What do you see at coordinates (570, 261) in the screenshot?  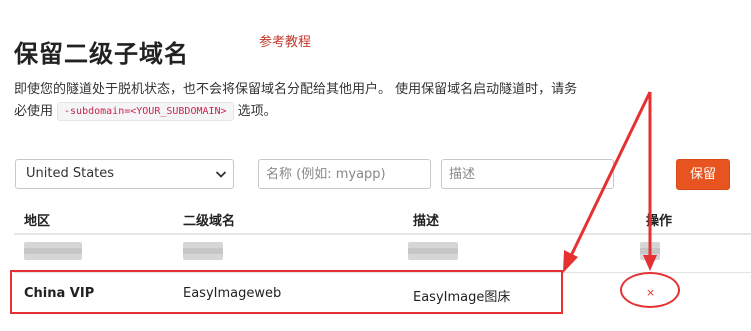 I see `arrowhead-row` at bounding box center [570, 261].